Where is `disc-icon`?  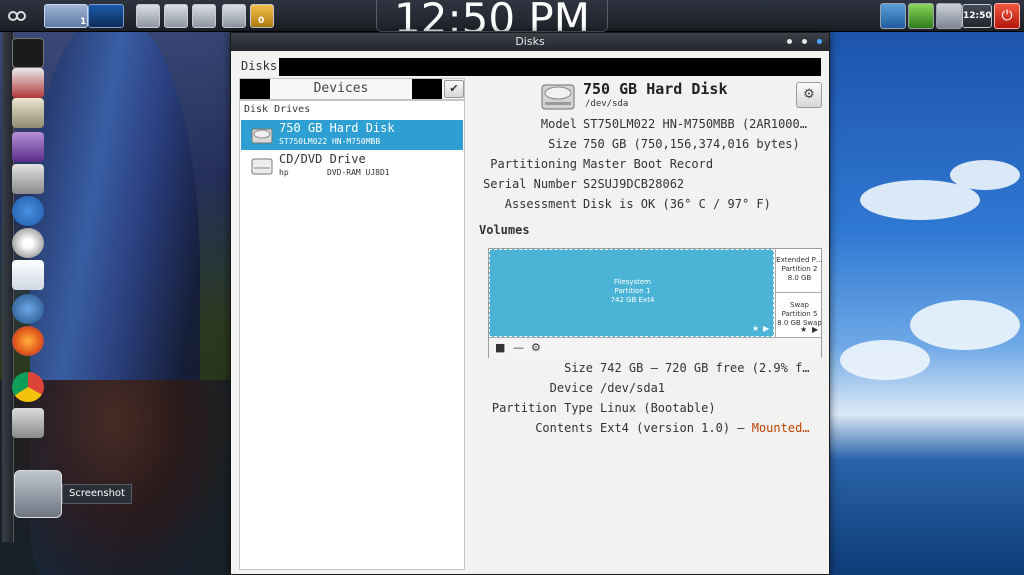 disc-icon is located at coordinates (28, 243).